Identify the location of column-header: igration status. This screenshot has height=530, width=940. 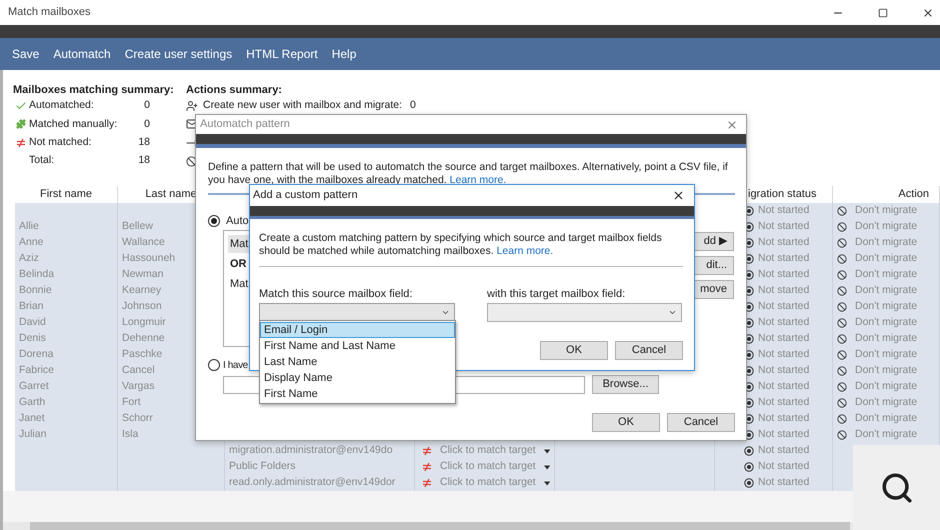
(782, 194).